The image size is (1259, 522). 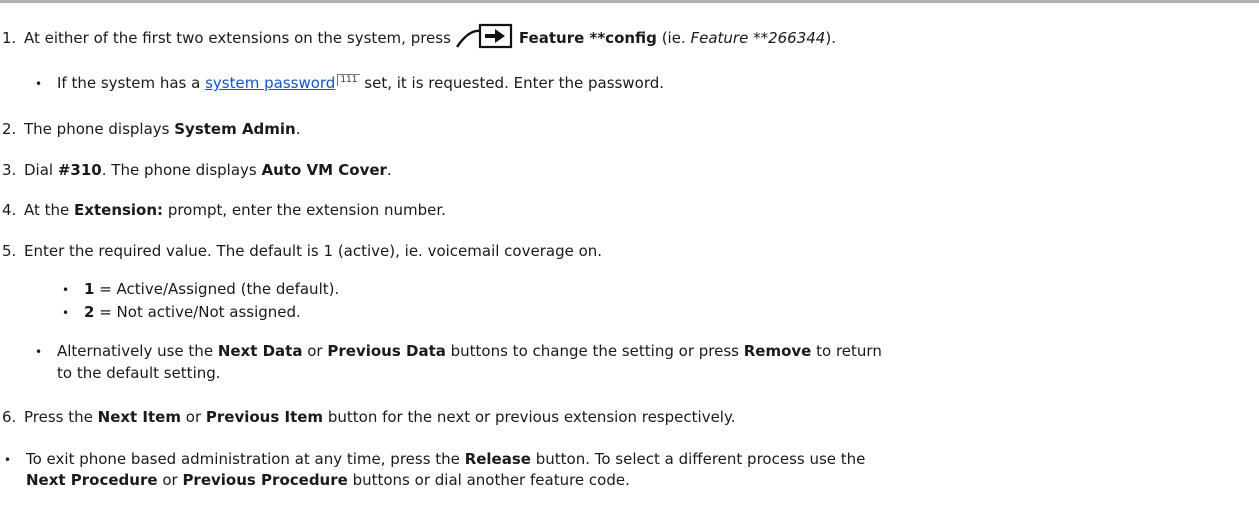 What do you see at coordinates (270, 83) in the screenshot?
I see `system-password-link: system password` at bounding box center [270, 83].